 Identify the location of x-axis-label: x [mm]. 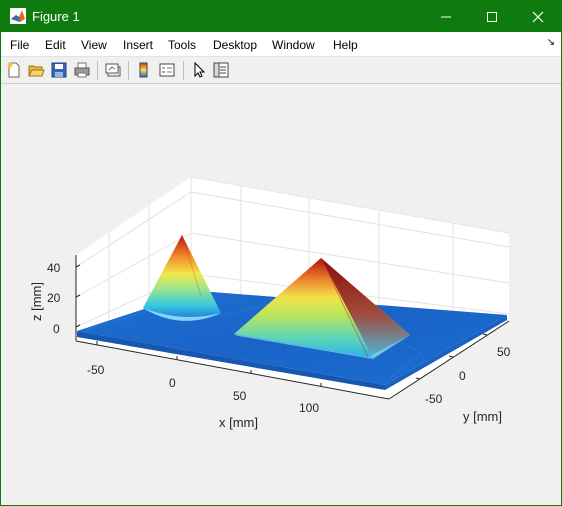
(238, 422).